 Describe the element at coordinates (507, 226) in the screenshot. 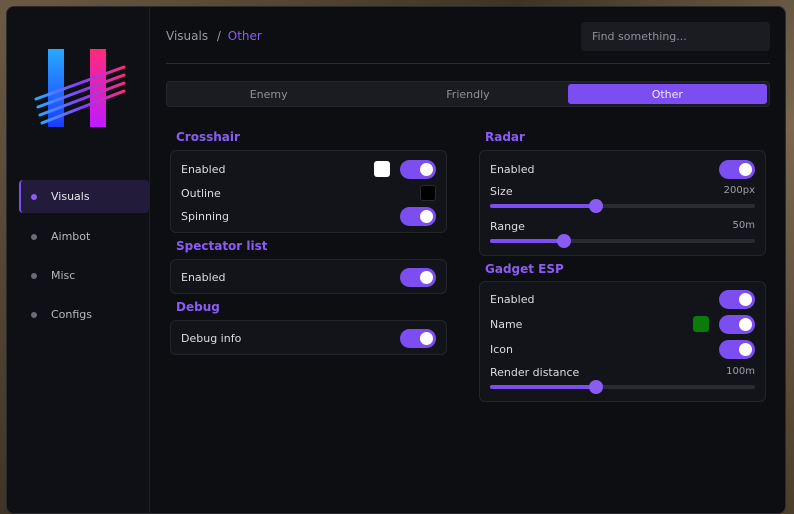

I see `radar-range-label: Range` at that location.